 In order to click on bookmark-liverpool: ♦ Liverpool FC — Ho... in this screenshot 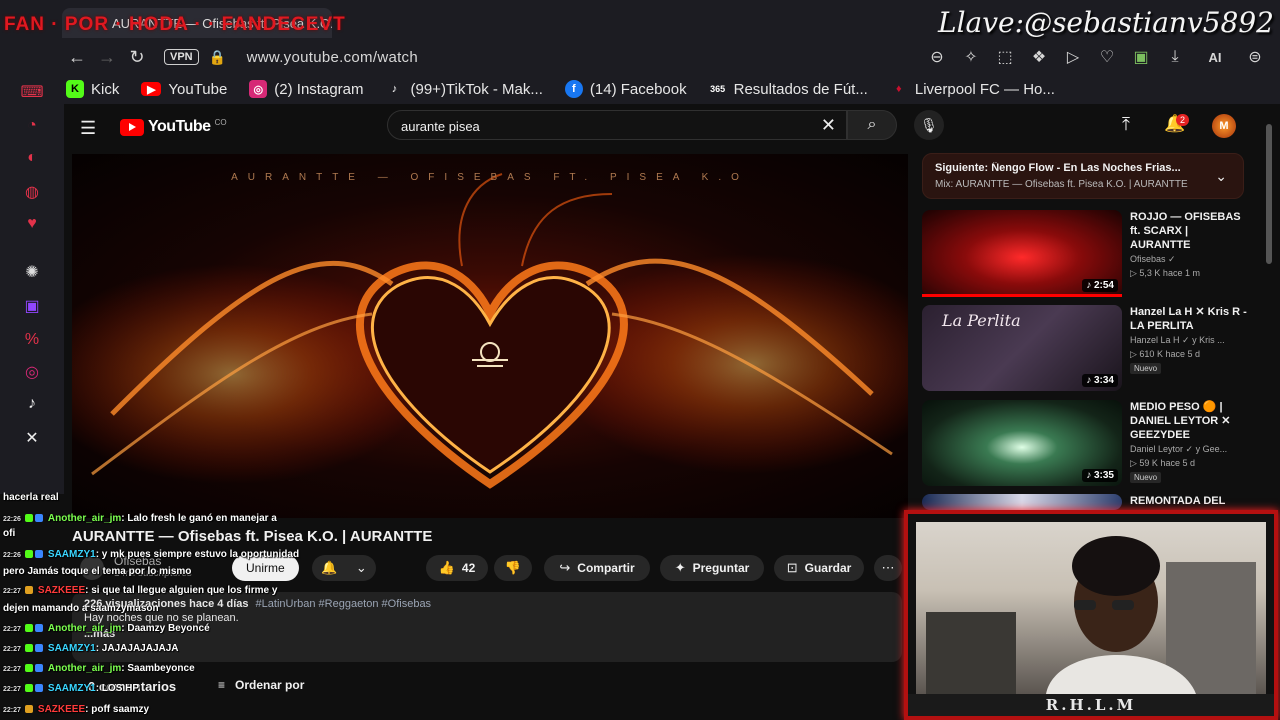, I will do `click(972, 89)`.